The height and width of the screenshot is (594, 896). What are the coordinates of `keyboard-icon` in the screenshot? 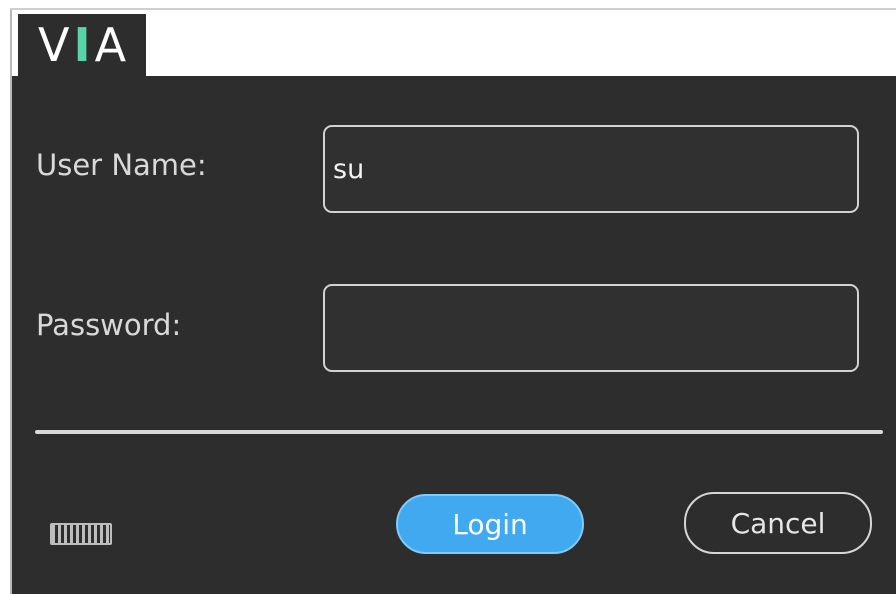 It's located at (81, 534).